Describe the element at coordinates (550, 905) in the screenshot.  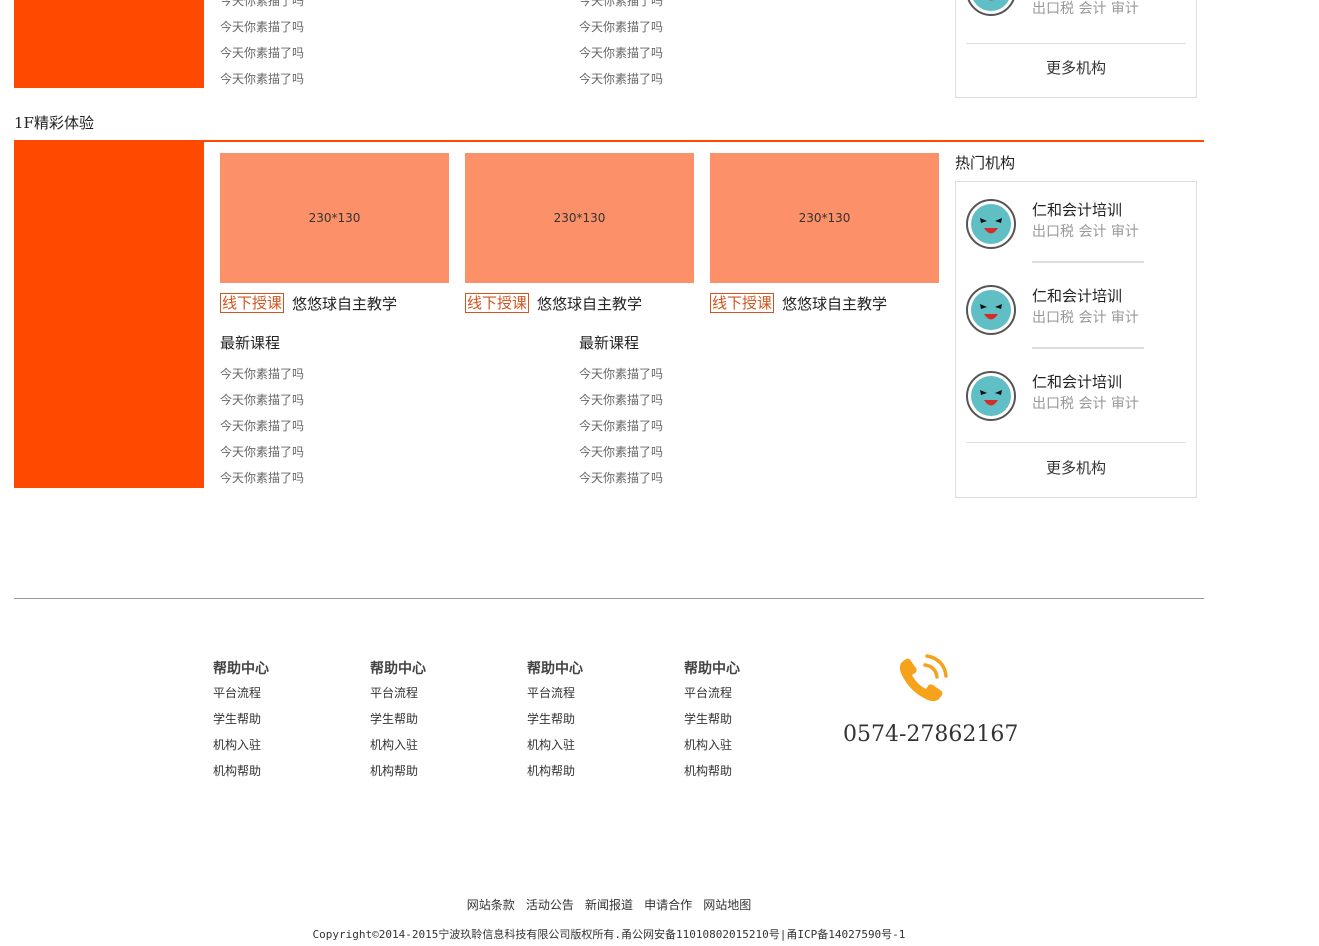
I see `bottom-link: 活动公告` at that location.